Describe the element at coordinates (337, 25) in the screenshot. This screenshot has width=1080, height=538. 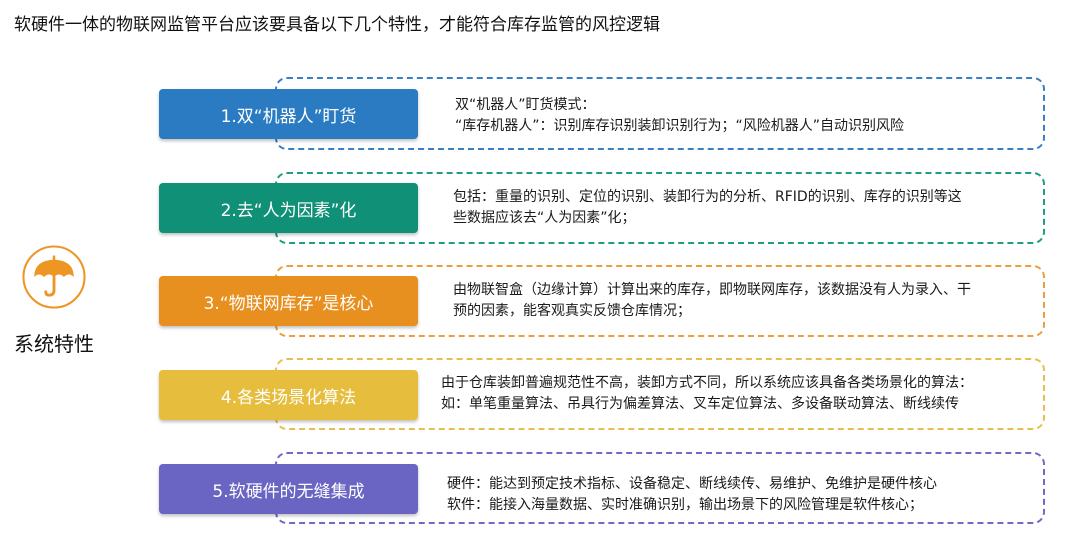
I see `page-title: 软硬件一体的物联网监管平台应该要具备以下几个特性，才能符合库存监管的风控逻辑` at that location.